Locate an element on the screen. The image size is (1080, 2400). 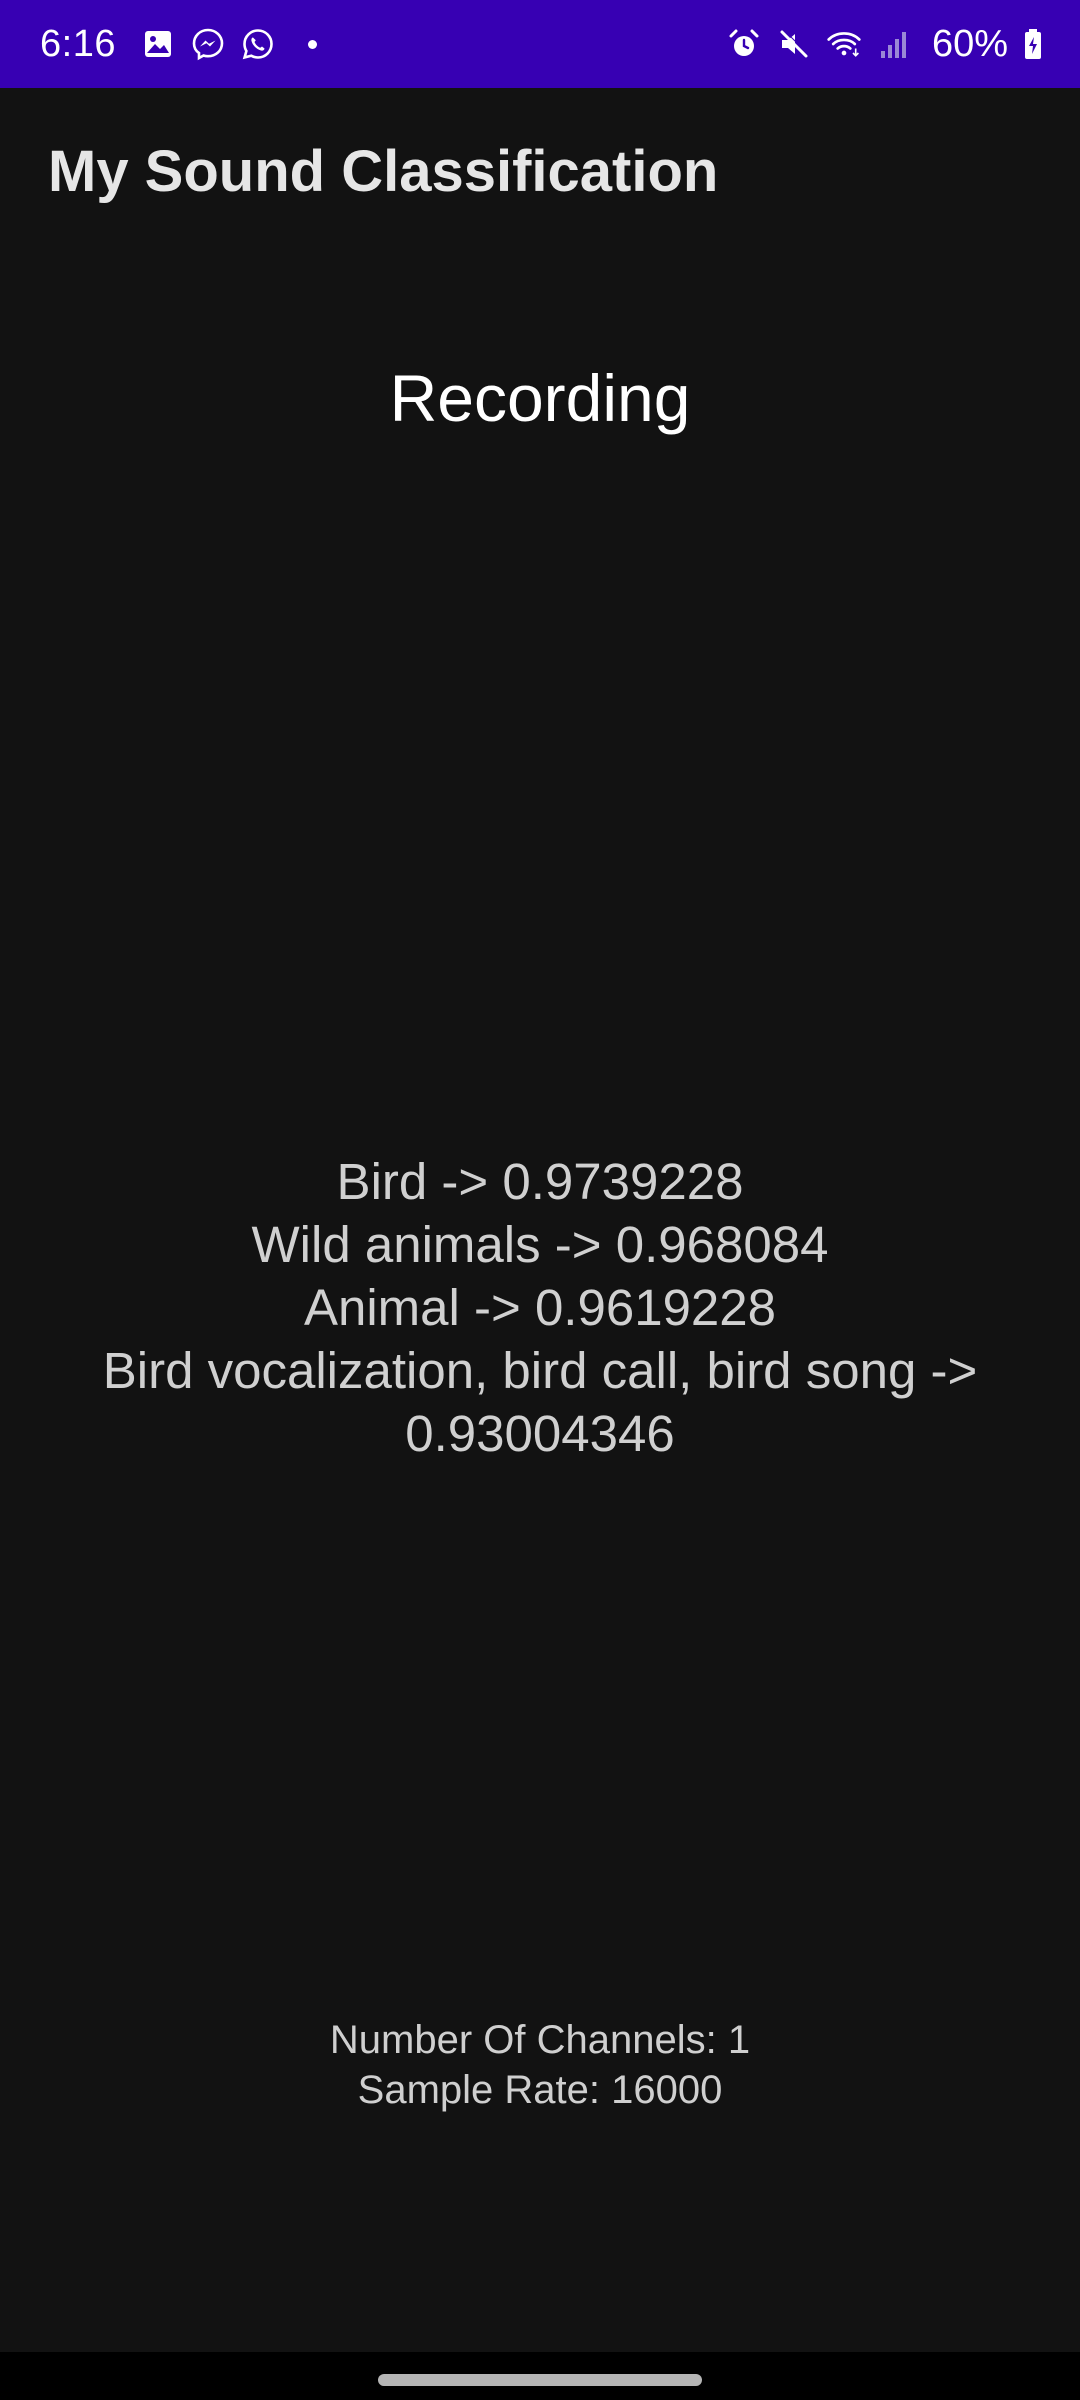
status-time: 6:16 is located at coordinates (78, 43).